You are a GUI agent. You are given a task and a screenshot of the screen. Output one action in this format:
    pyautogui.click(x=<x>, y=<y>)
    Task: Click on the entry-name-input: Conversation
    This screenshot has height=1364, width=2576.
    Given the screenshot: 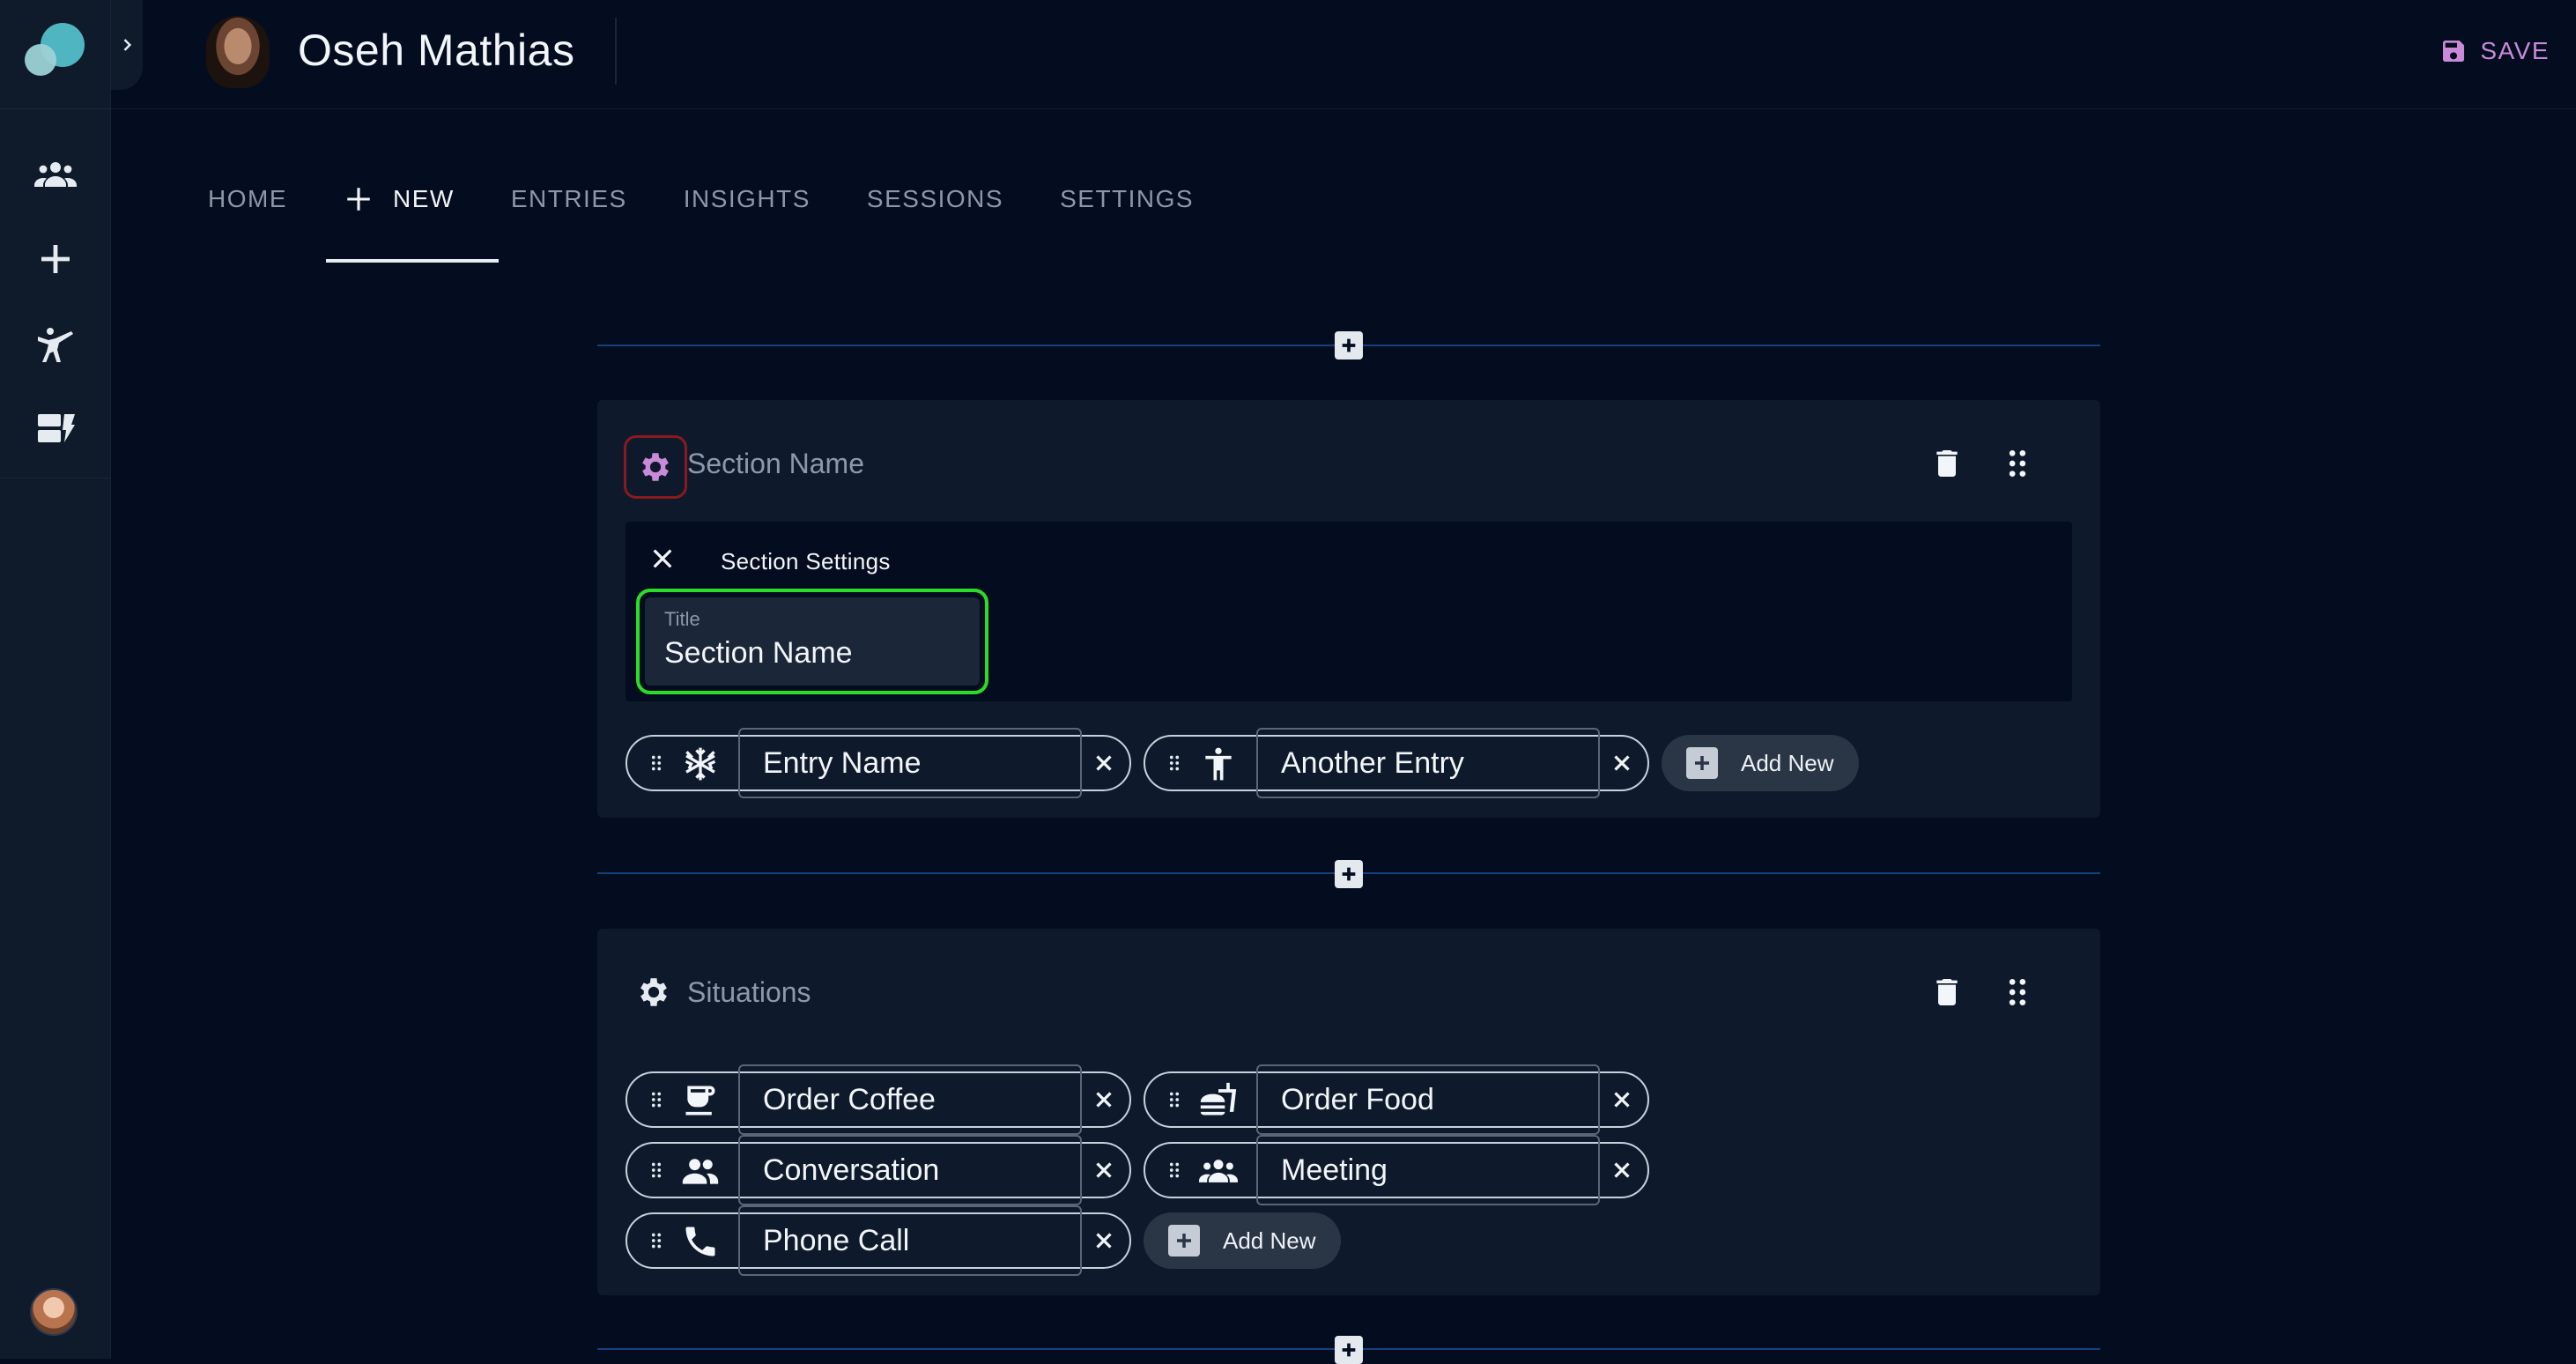 What is the action you would take?
    pyautogui.click(x=910, y=1170)
    